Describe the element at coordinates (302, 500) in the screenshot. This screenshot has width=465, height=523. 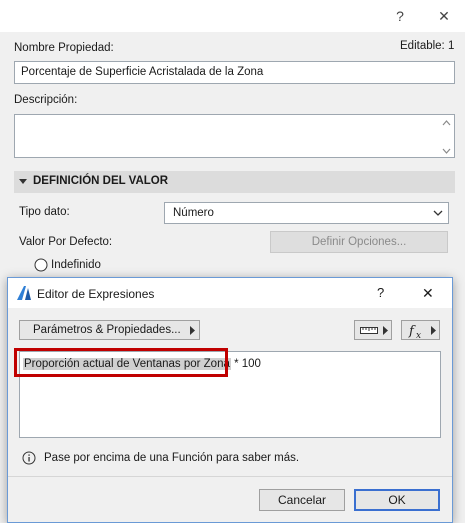
I see `cancel-button: Cancelar` at that location.